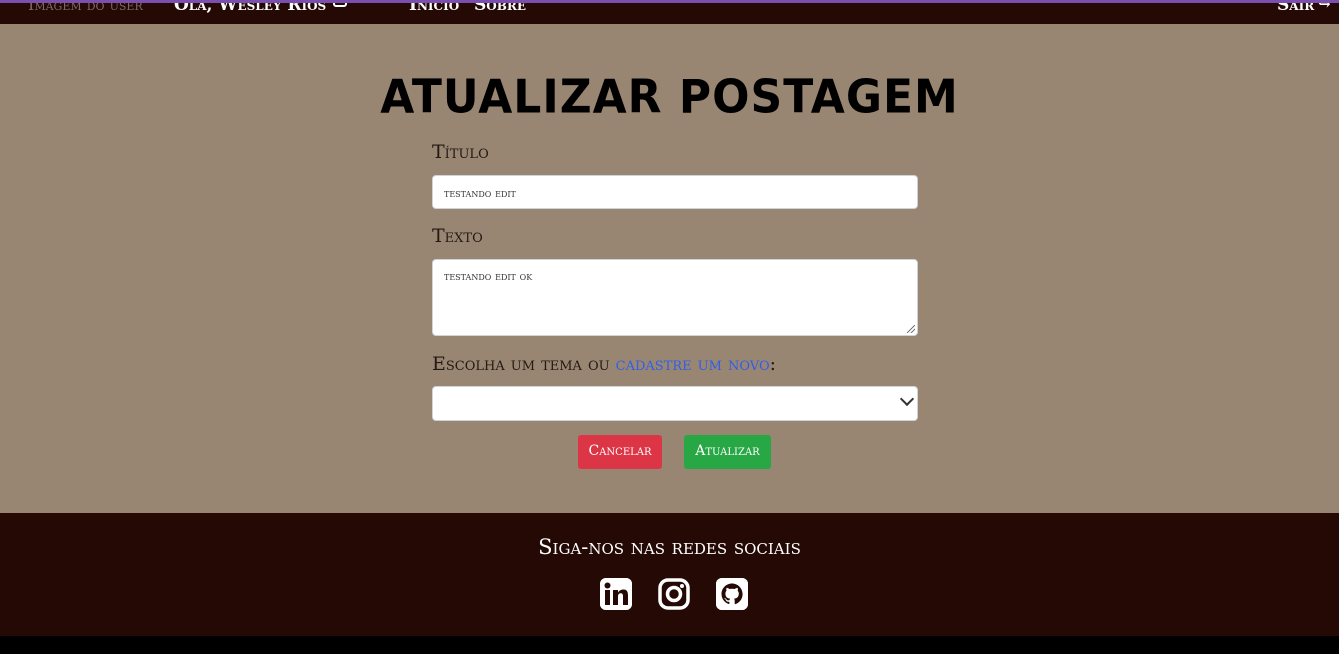  Describe the element at coordinates (727, 452) in the screenshot. I see `update-button: Atualizar` at that location.